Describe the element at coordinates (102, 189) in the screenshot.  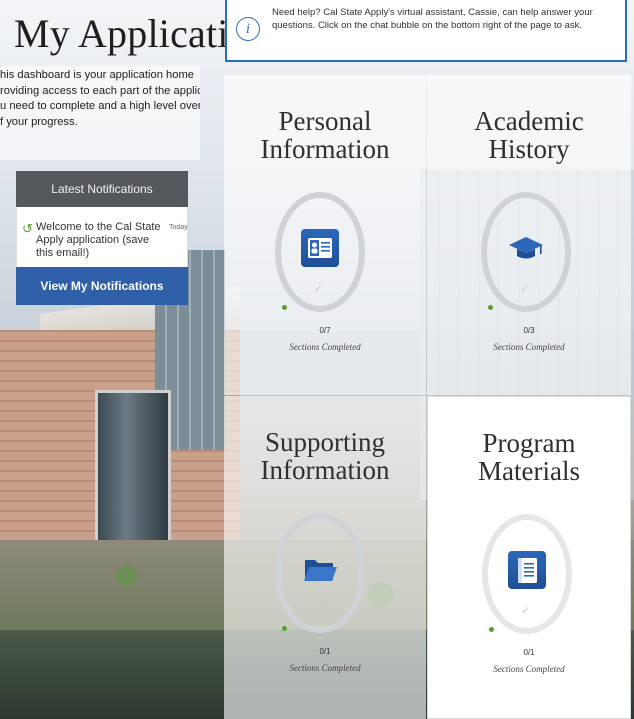
I see `notifications-header: Latest Notifications` at that location.